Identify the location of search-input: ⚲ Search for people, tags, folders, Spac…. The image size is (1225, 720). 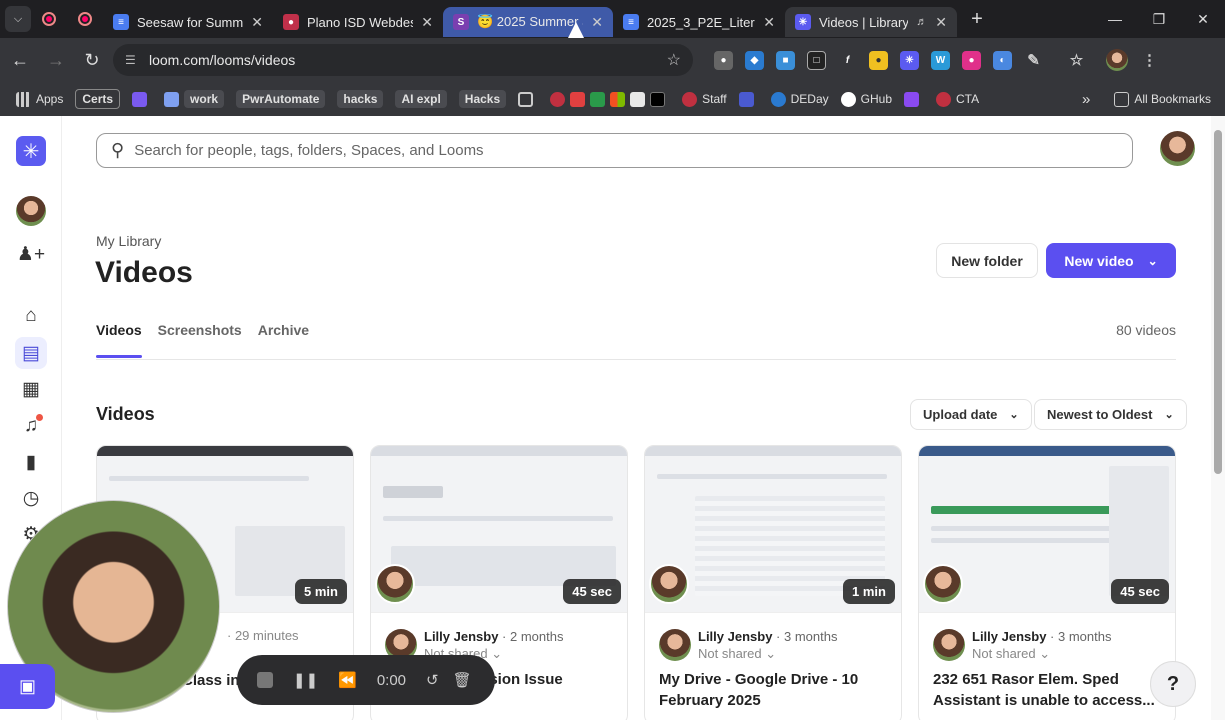
(614, 150).